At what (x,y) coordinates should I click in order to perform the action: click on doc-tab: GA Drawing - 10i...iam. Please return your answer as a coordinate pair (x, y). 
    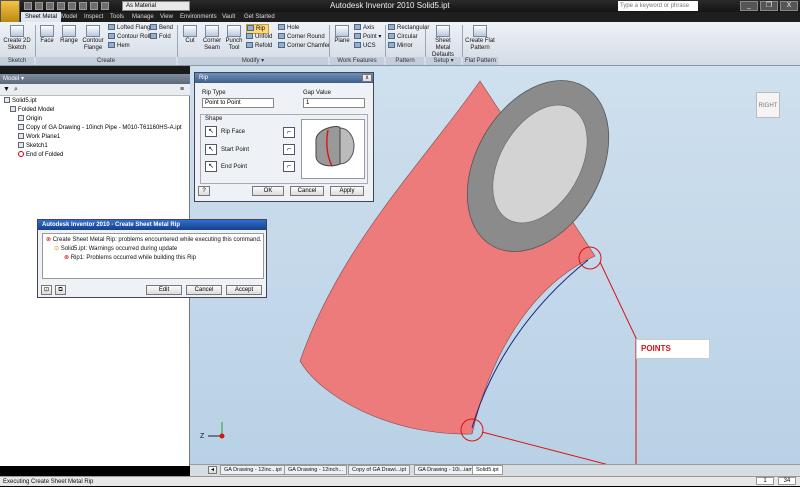
    Looking at the image, I should click on (446, 470).